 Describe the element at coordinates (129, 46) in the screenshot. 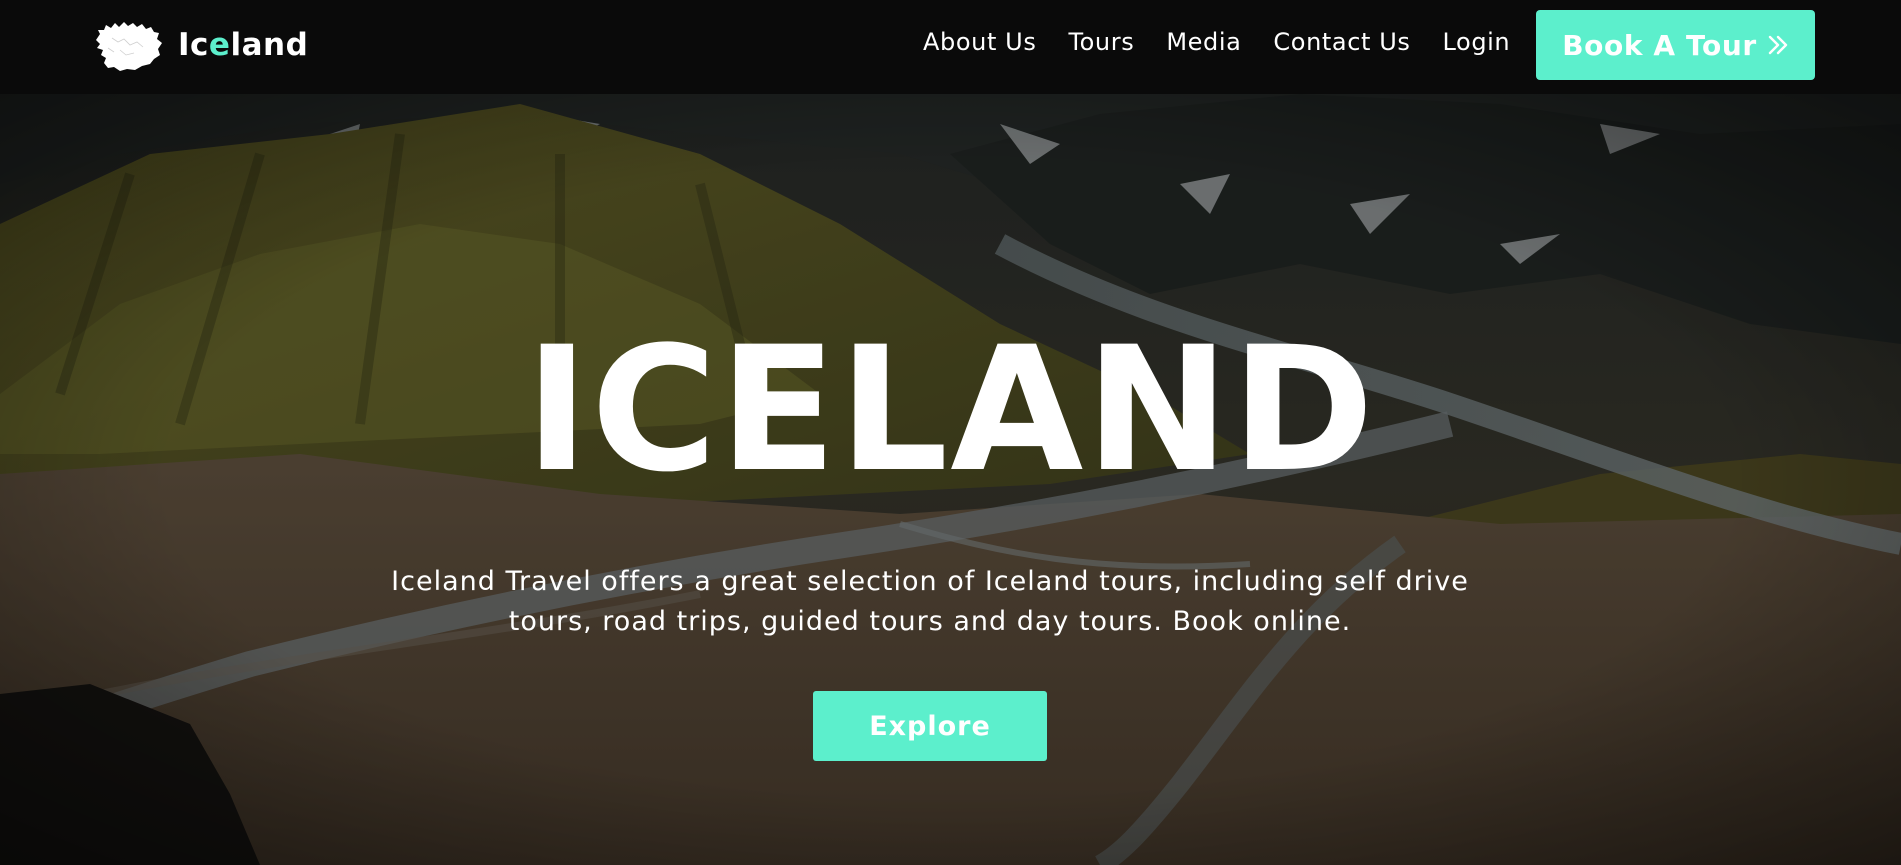

I see `iceland-map-icon` at that location.